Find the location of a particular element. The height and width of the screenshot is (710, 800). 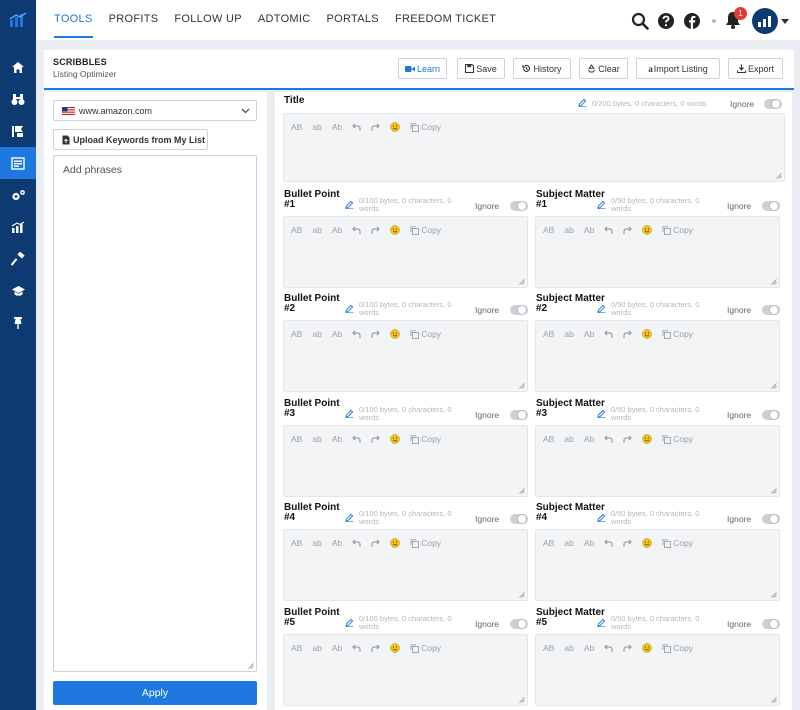

rail-binoculars-icon is located at coordinates (18, 99).